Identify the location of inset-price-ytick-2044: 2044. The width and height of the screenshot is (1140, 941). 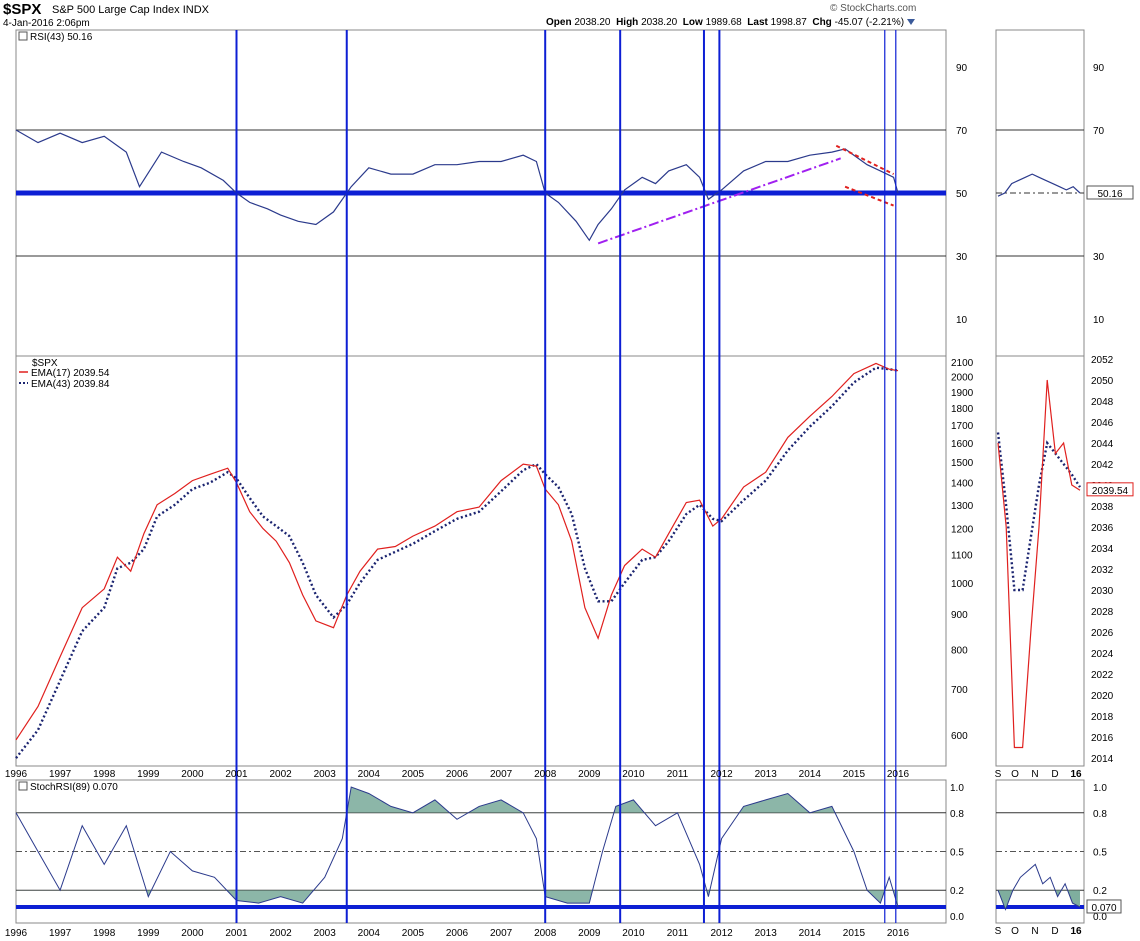
(1102, 444).